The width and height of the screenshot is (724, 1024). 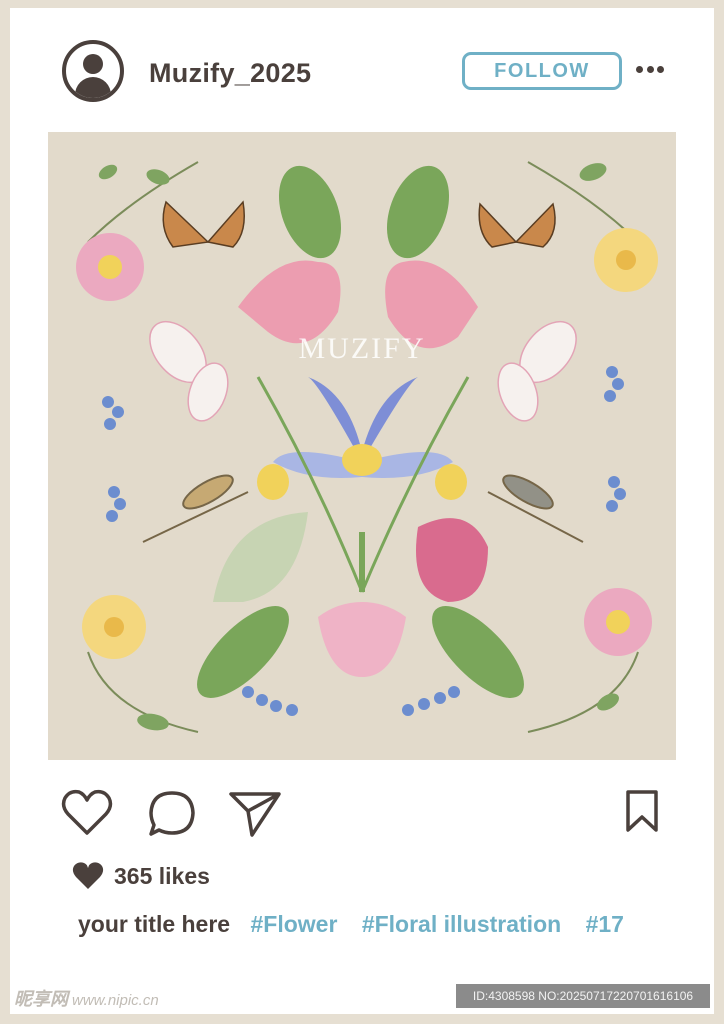 I want to click on caption-title: your title here, so click(x=154, y=924).